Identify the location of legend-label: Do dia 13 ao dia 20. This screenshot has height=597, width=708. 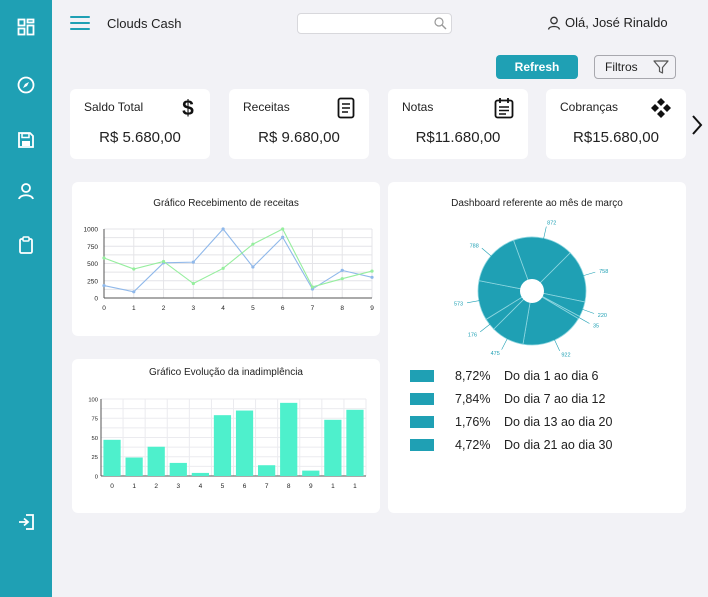
(558, 422).